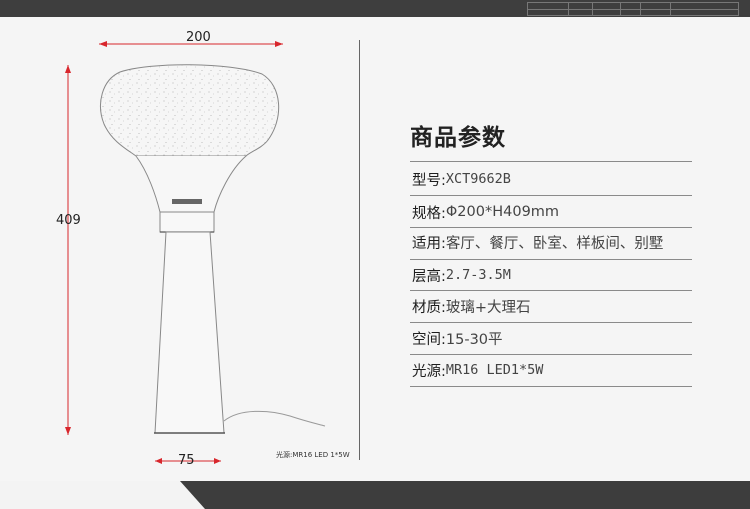 This screenshot has height=509, width=750. I want to click on spec-row-size: 规格: Φ200*H409mm, so click(485, 212).